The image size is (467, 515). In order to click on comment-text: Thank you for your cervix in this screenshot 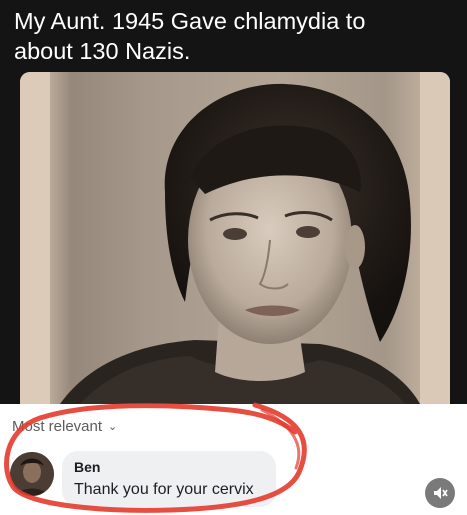, I will do `click(164, 489)`.